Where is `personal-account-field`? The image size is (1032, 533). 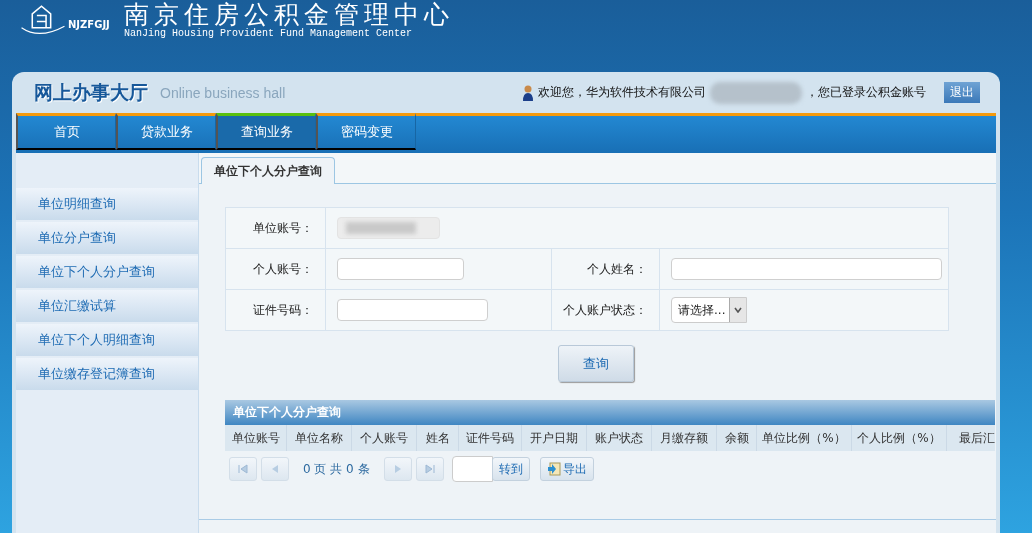
personal-account-field is located at coordinates (400, 269).